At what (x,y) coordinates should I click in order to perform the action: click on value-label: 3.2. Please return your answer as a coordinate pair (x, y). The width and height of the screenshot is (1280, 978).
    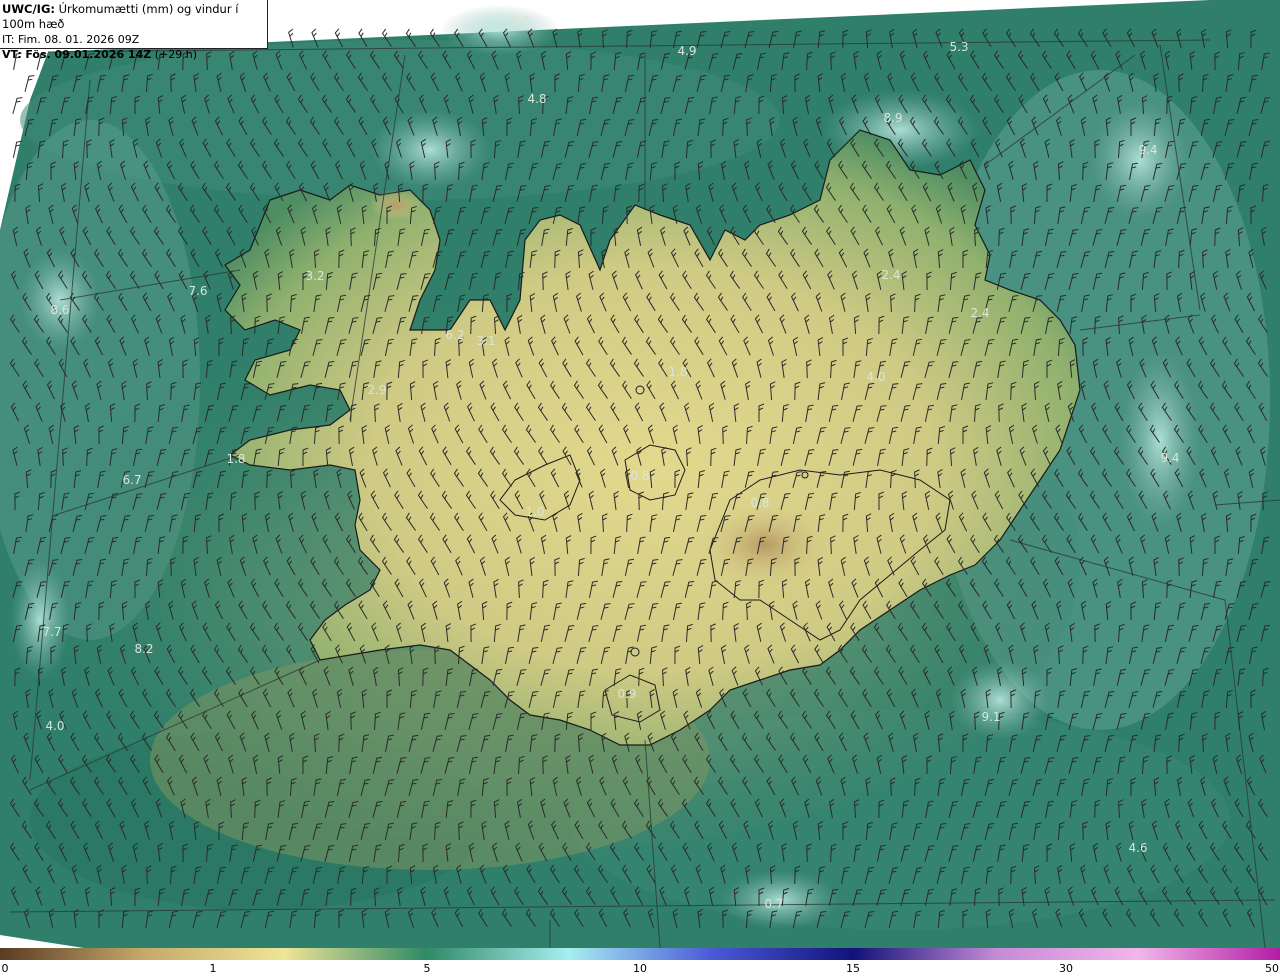
    Looking at the image, I should click on (315, 276).